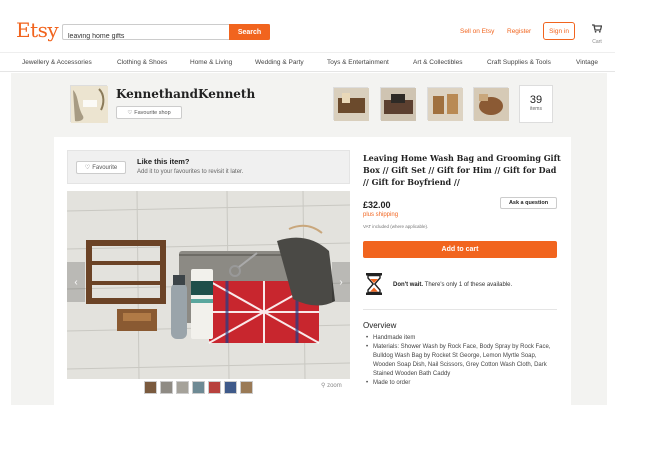 This screenshot has width=653, height=455. I want to click on category-vintage: Vintage, so click(587, 62).